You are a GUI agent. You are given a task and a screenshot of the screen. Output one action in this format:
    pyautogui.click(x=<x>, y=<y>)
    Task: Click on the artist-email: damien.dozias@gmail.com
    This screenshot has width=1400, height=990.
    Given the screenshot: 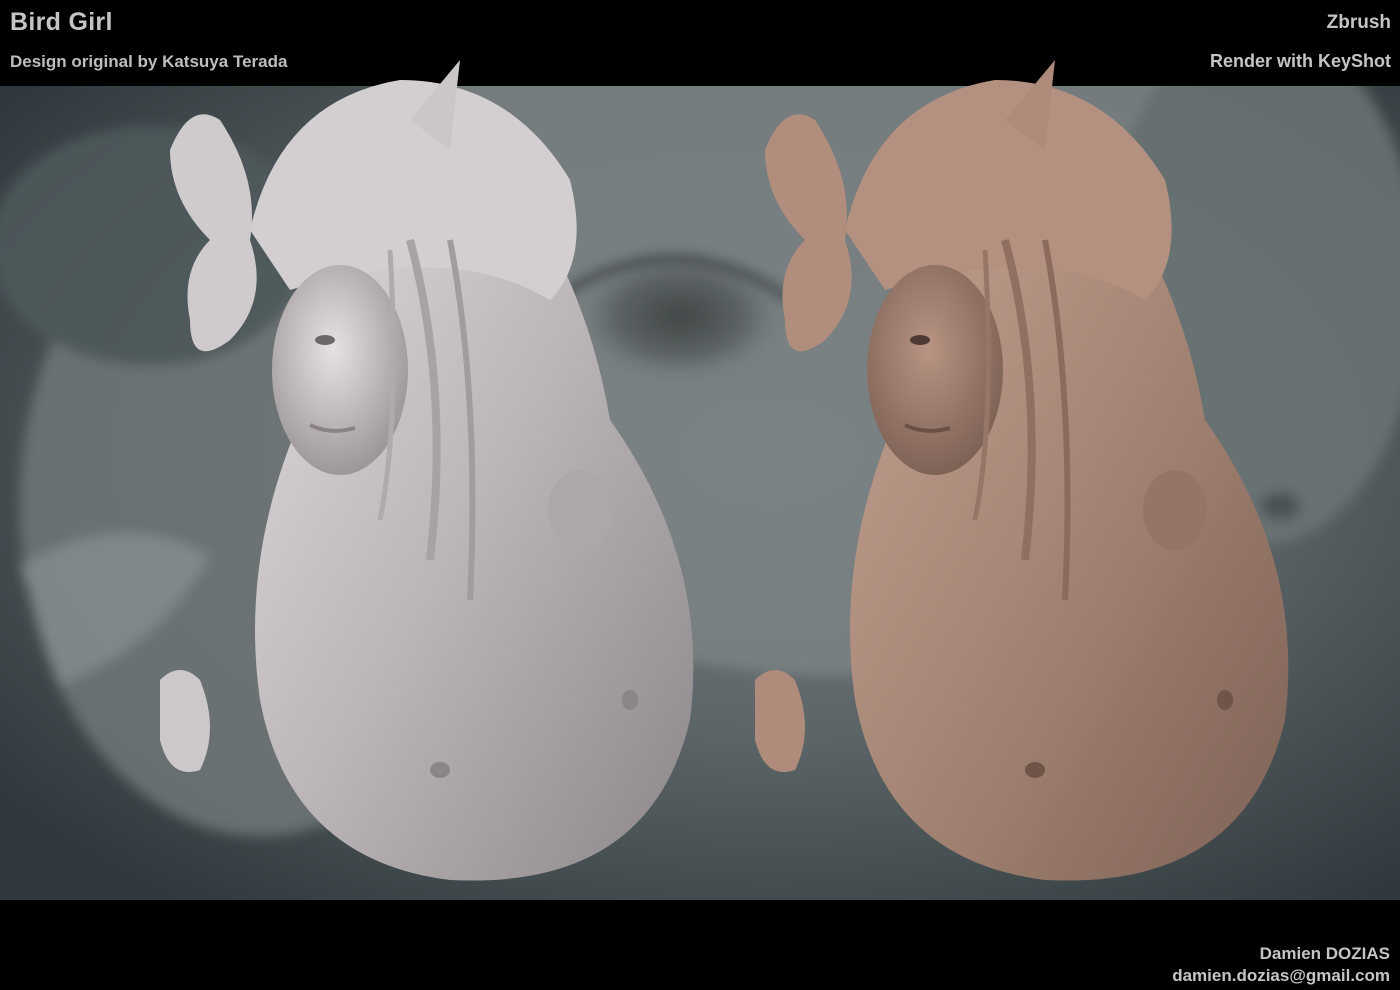 What is the action you would take?
    pyautogui.click(x=1281, y=975)
    